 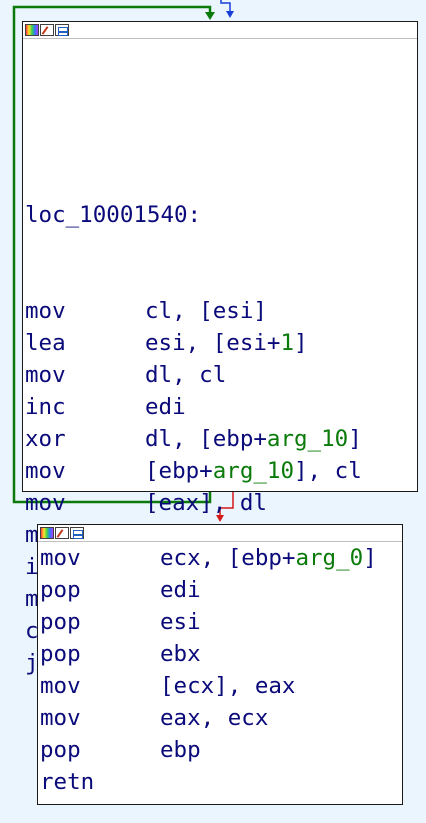 I want to click on instruction-line: mov ecx, [ebp+arg_0], so click(x=221, y=558).